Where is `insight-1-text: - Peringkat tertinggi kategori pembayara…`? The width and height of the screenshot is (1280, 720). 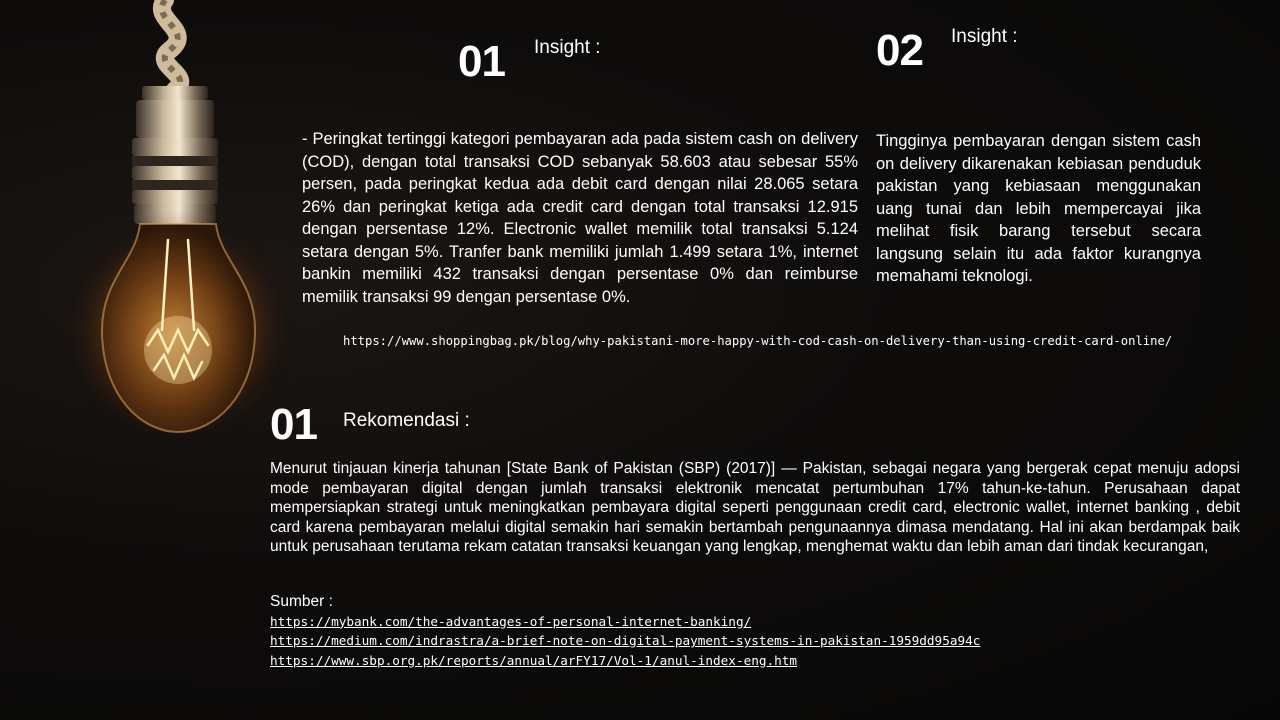
insight-1-text: - Peringkat tertinggi kategori pembayara… is located at coordinates (580, 218).